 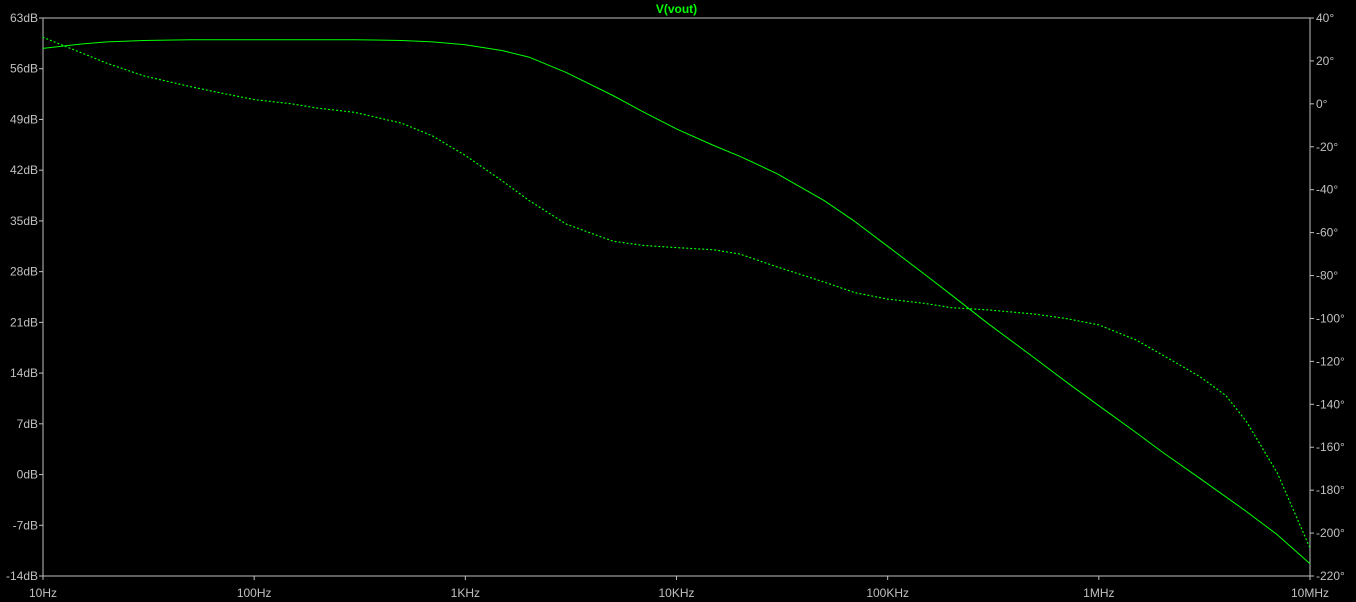 What do you see at coordinates (1330, 490) in the screenshot?
I see `right-tick-label: -180°` at bounding box center [1330, 490].